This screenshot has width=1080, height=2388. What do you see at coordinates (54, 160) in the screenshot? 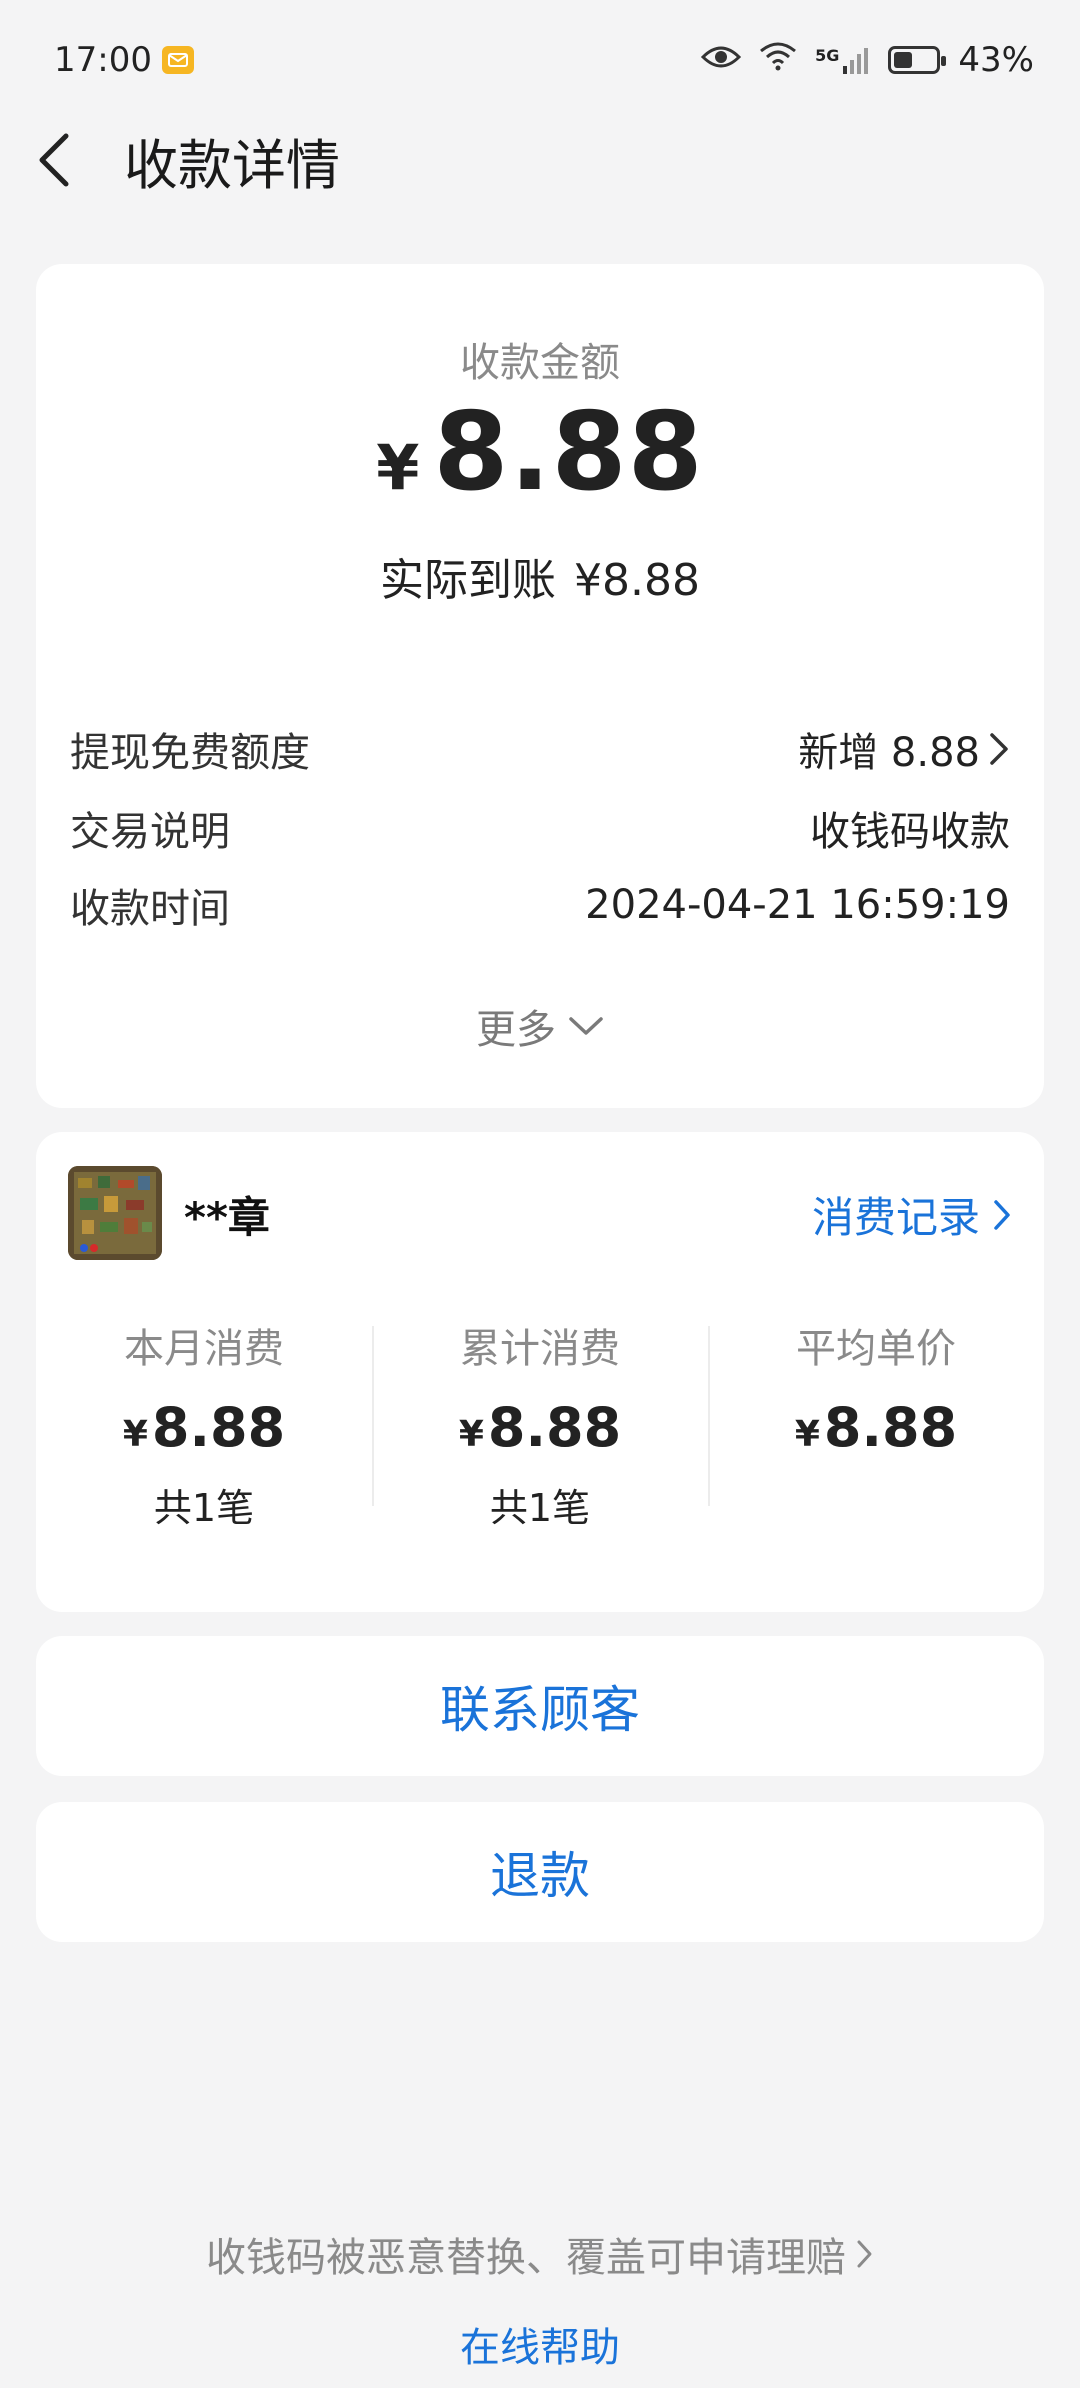
I see `back-arrow-icon` at bounding box center [54, 160].